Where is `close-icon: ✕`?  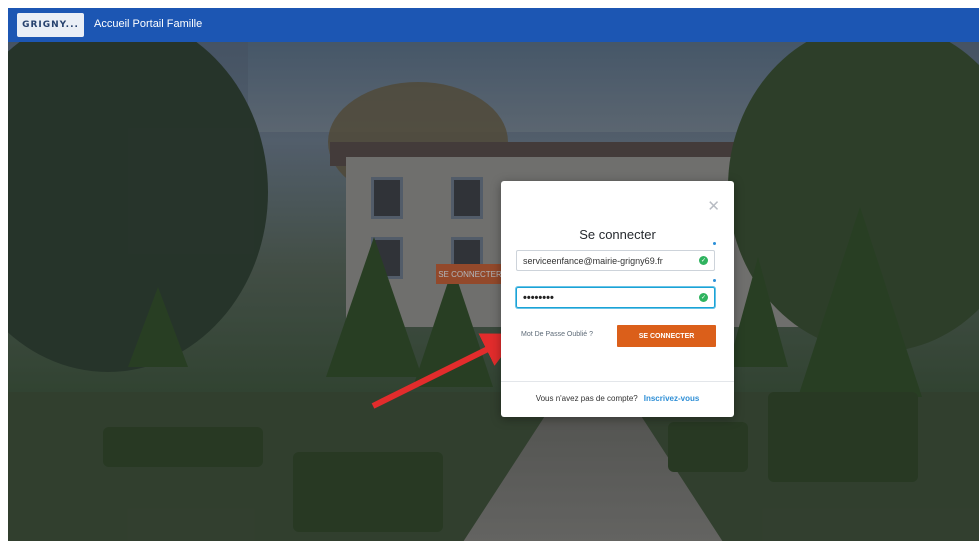 close-icon: ✕ is located at coordinates (713, 206).